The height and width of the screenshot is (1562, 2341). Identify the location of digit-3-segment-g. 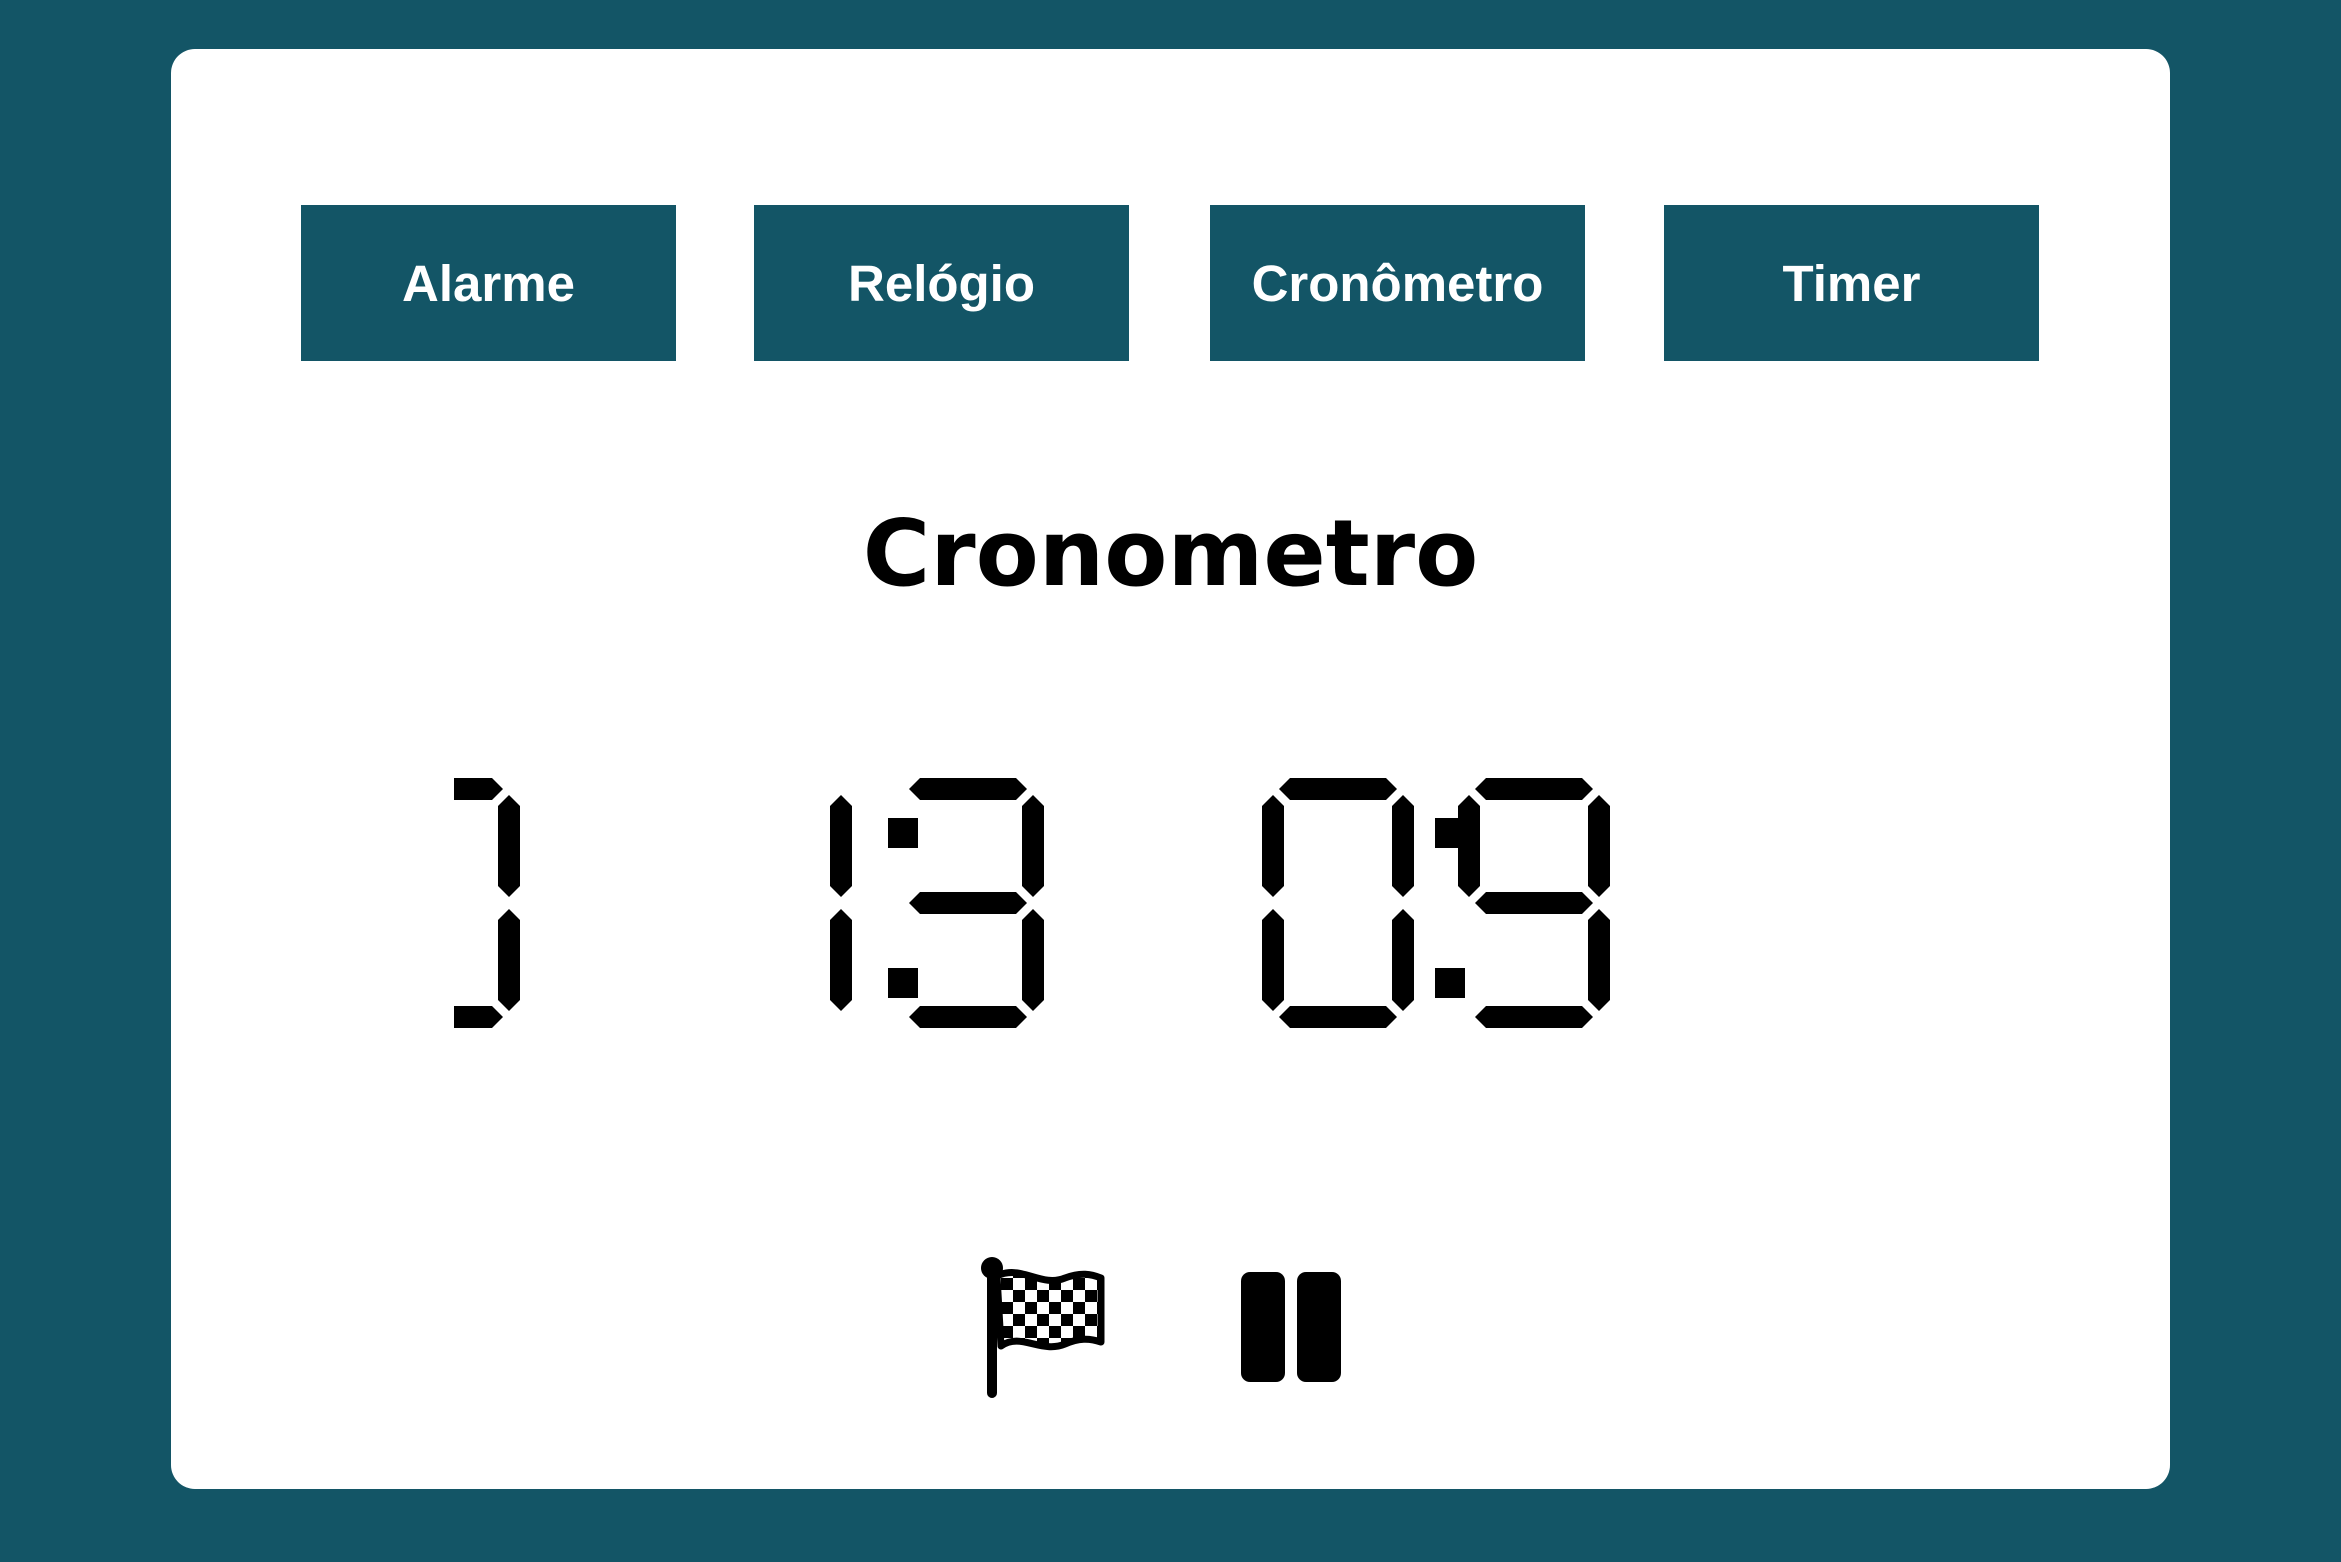
(968, 903).